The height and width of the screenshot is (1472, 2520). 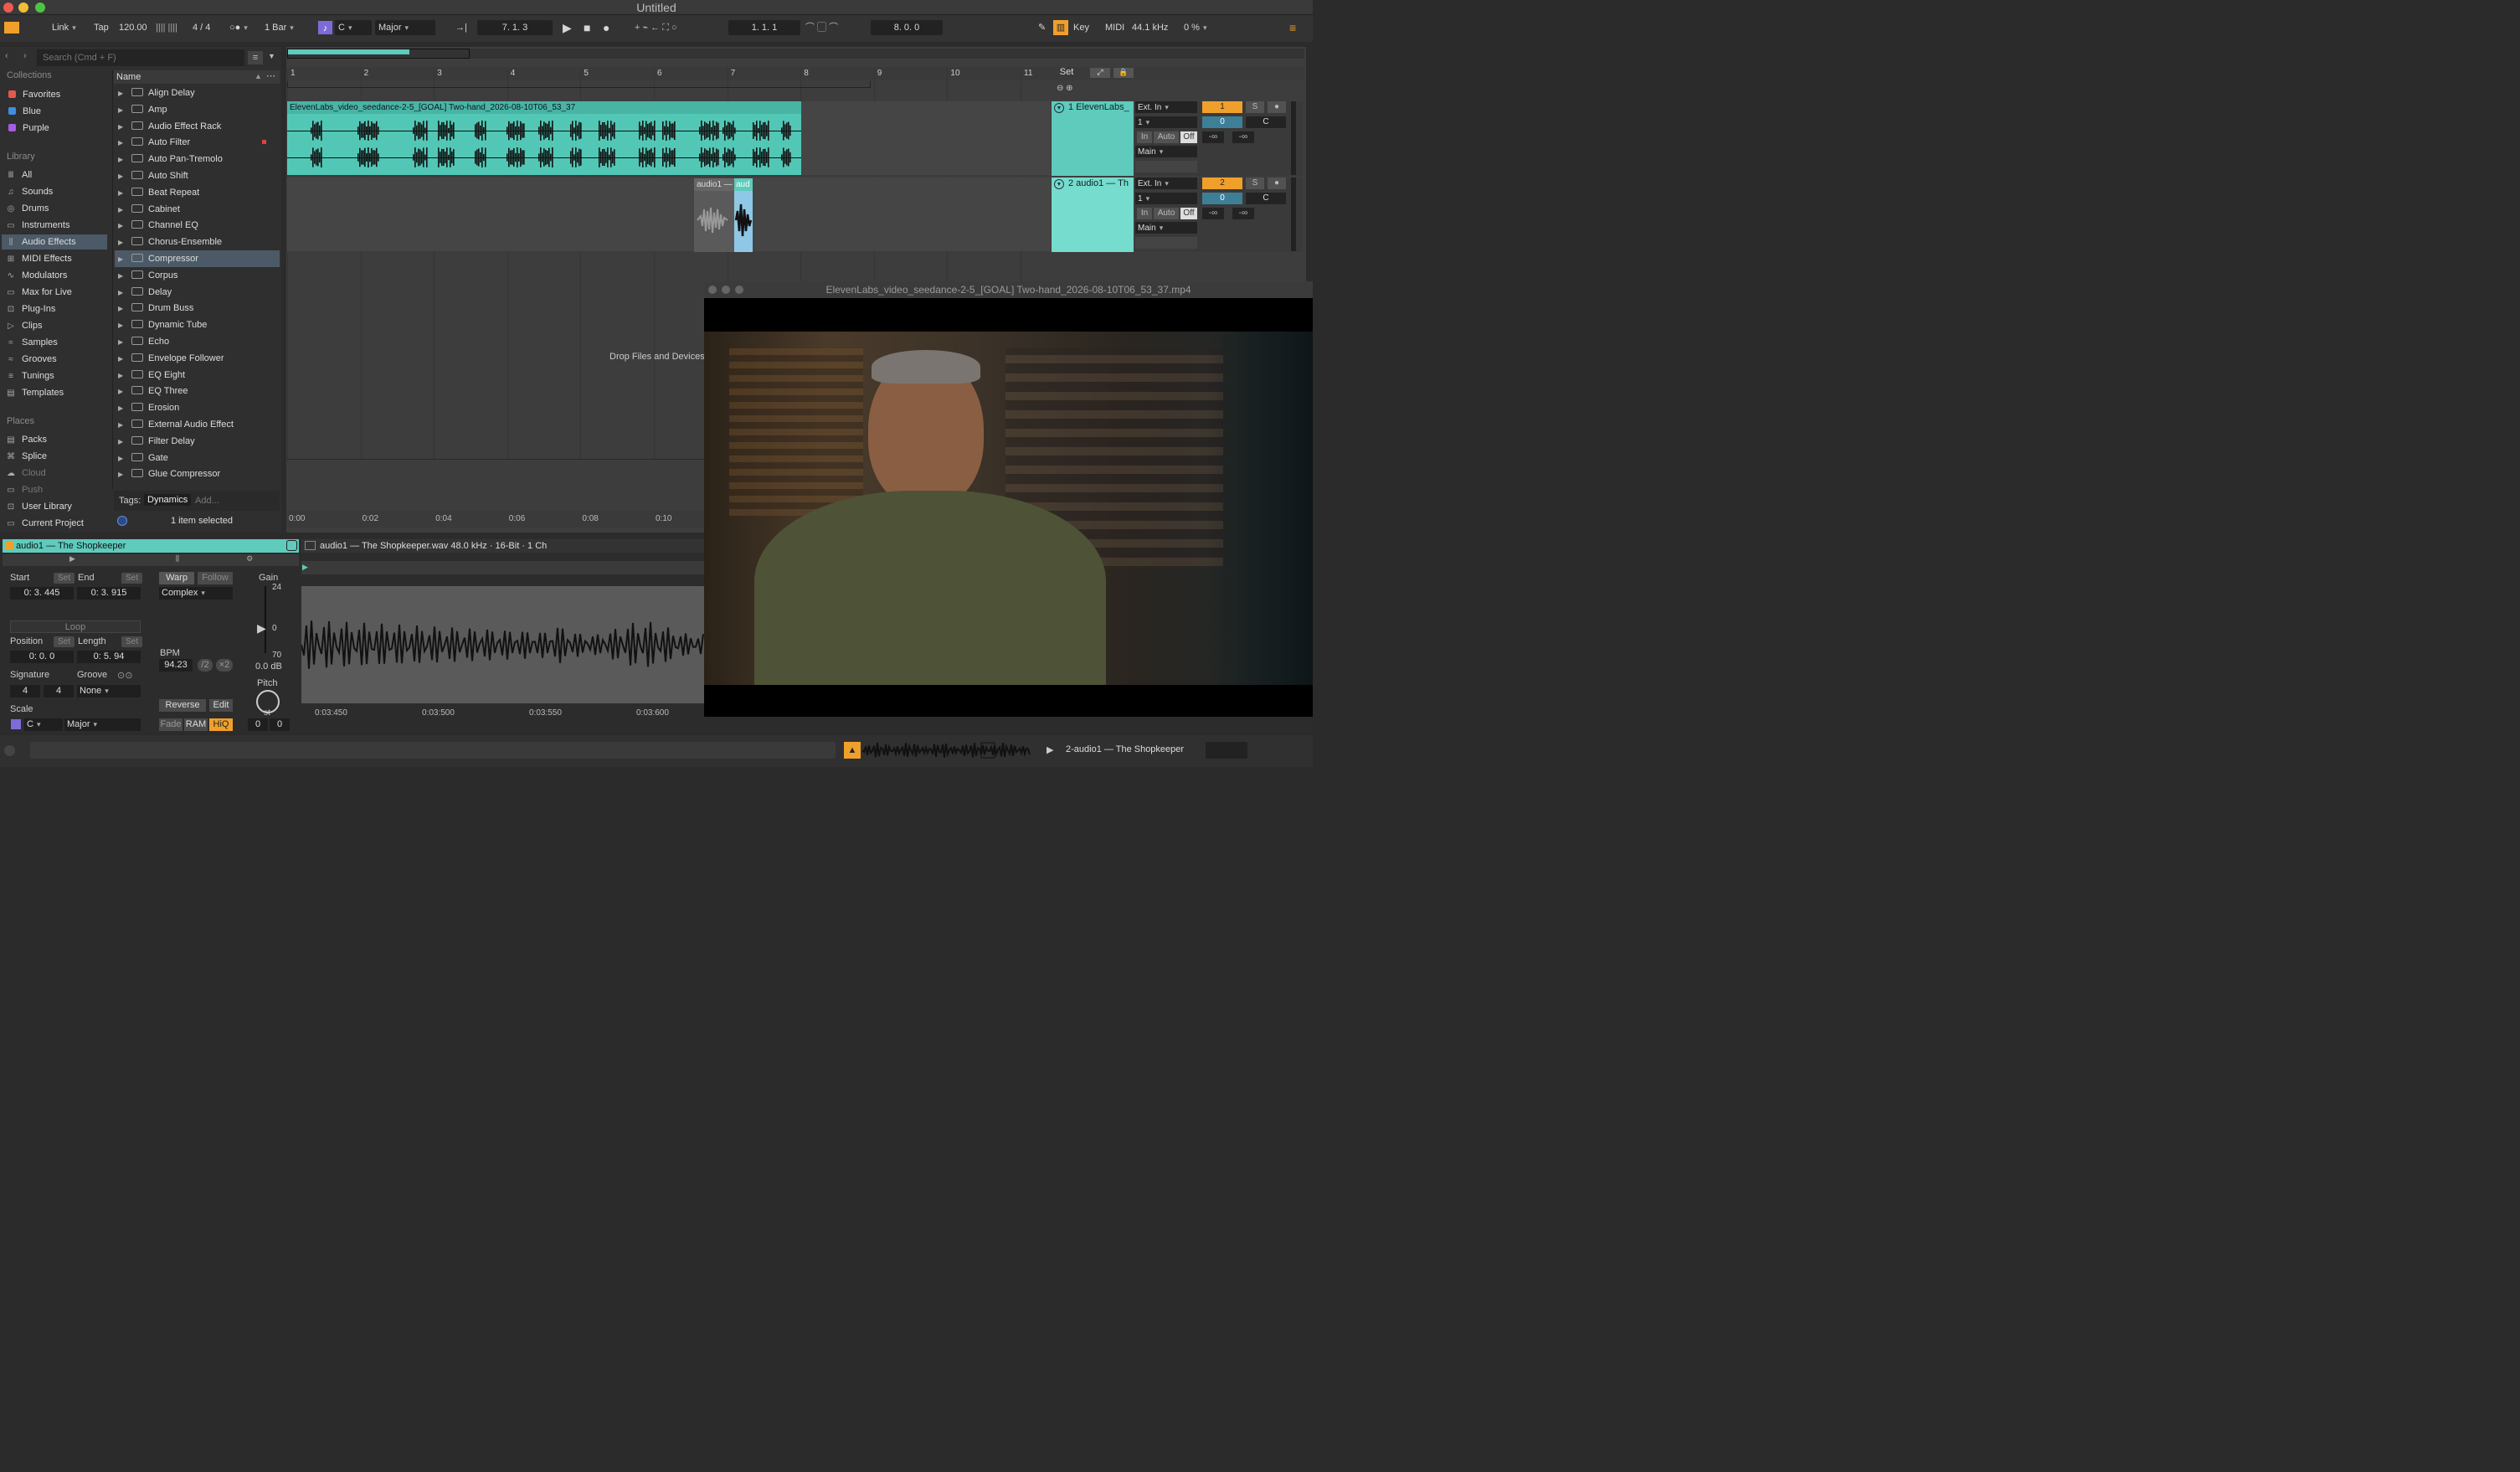 I want to click on monitor-off-button: Off, so click(x=1188, y=137).